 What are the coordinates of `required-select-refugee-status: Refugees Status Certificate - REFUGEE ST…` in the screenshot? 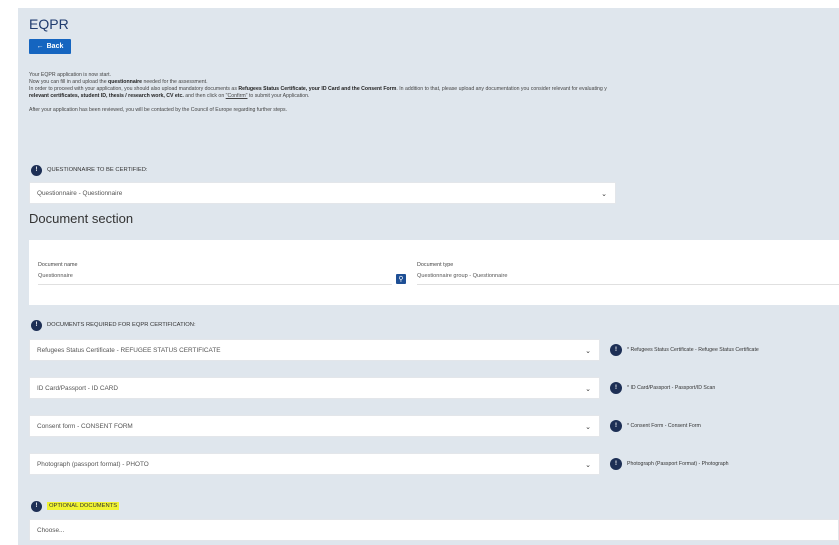 It's located at (314, 350).